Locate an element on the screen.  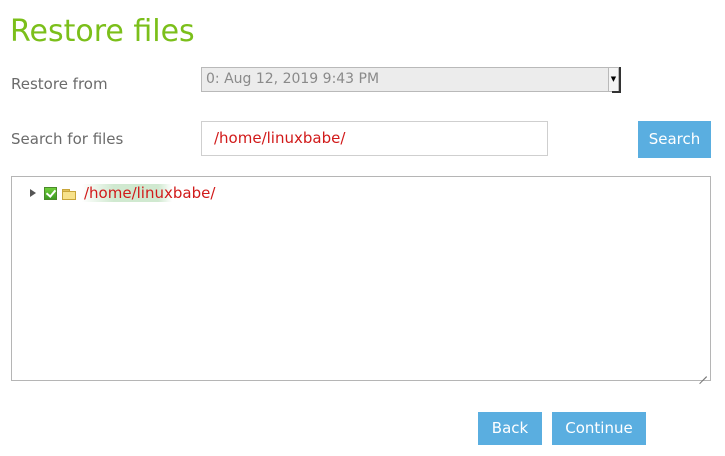
restore-from-selected-value: 0: Aug 12, 2019 9:43 PM is located at coordinates (293, 79).